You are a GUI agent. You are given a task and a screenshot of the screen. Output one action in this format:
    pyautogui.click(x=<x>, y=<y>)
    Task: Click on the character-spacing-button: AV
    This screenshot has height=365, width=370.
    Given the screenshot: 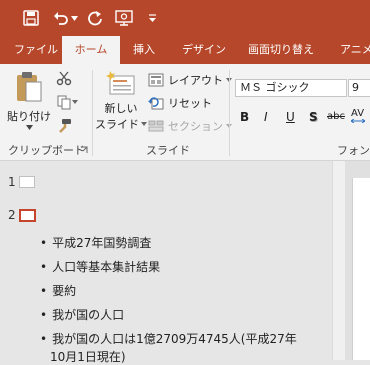 What is the action you would take?
    pyautogui.click(x=358, y=115)
    